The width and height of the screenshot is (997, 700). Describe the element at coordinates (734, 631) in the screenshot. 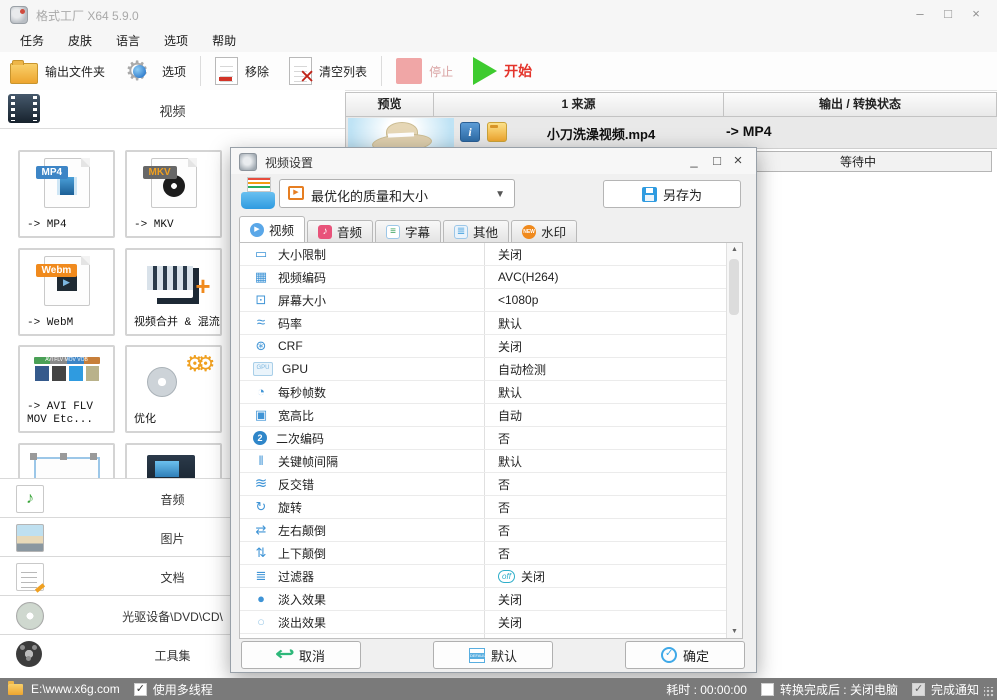

I see `scroll-down-icon: ▼` at that location.